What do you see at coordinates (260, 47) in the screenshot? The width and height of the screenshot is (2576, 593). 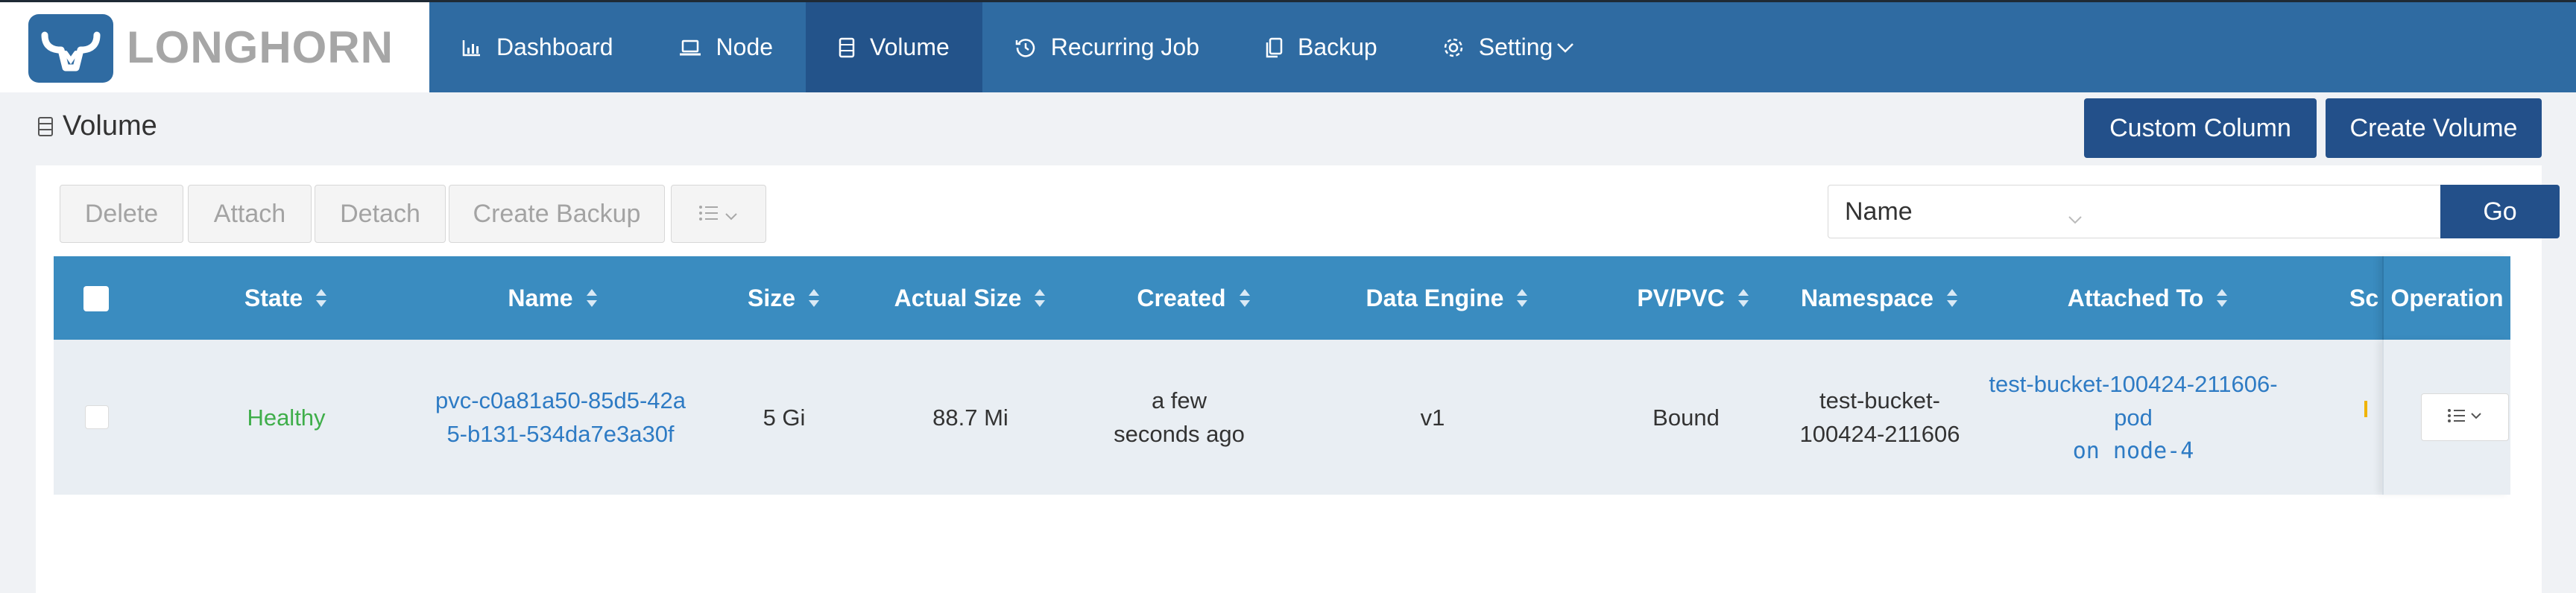 I see `brand-name: LONGHORN` at bounding box center [260, 47].